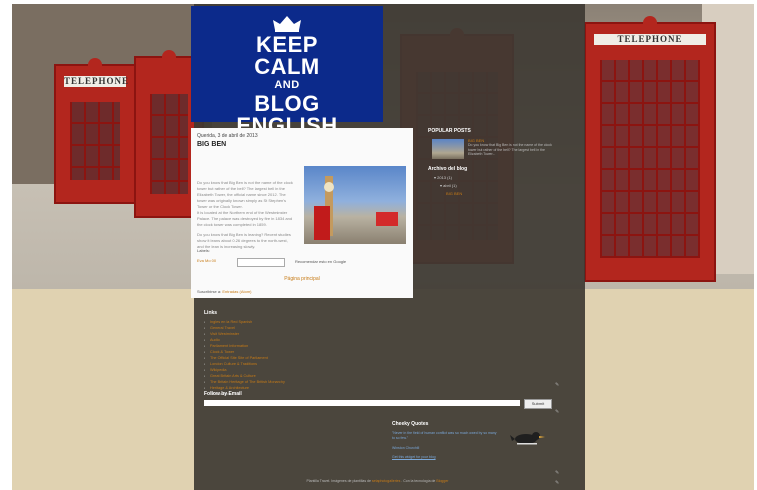 Image resolution: width=757 pixels, height=490 pixels. I want to click on home-page-link: Página principal, so click(302, 279).